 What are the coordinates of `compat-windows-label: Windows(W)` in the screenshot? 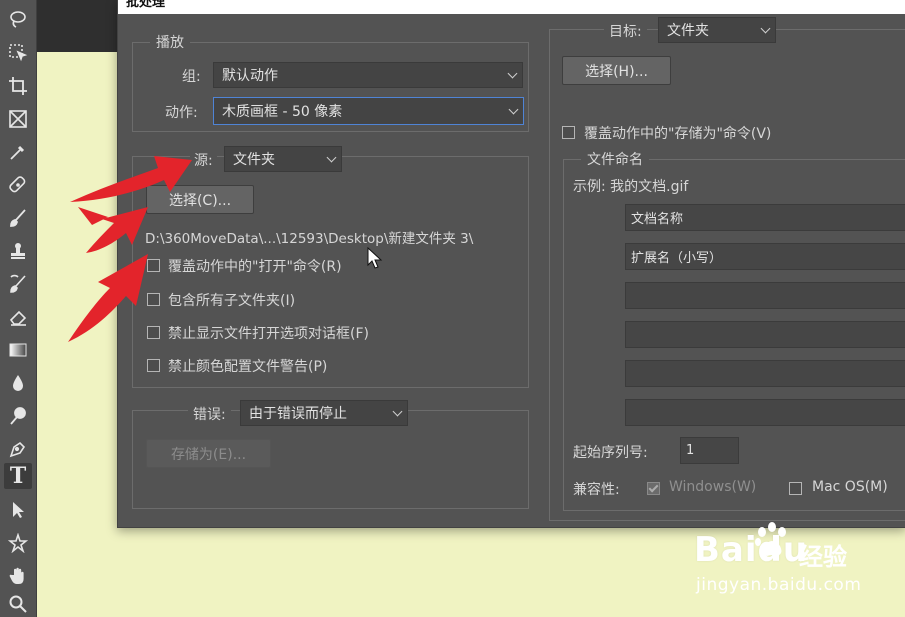 It's located at (713, 487).